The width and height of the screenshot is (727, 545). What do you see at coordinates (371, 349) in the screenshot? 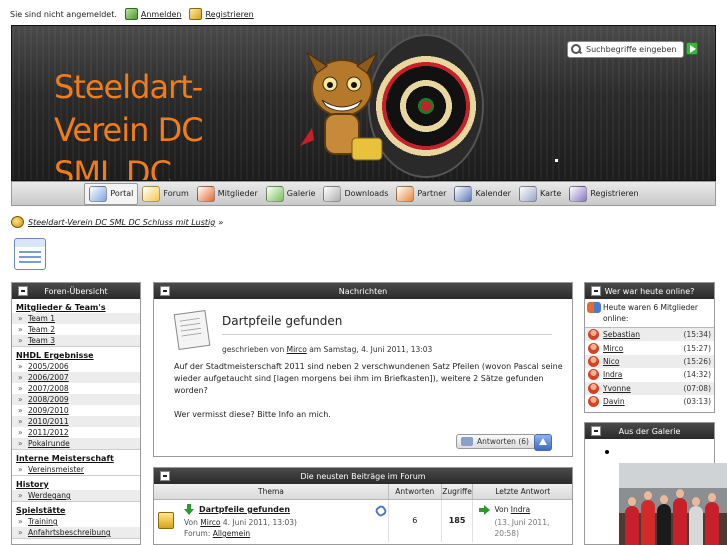
I see `news-meta-date: am Samstag, 4. Juni 2011, 13:03` at bounding box center [371, 349].